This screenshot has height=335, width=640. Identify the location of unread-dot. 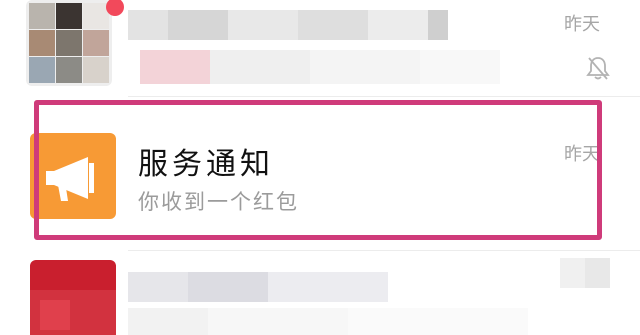
(115, 8).